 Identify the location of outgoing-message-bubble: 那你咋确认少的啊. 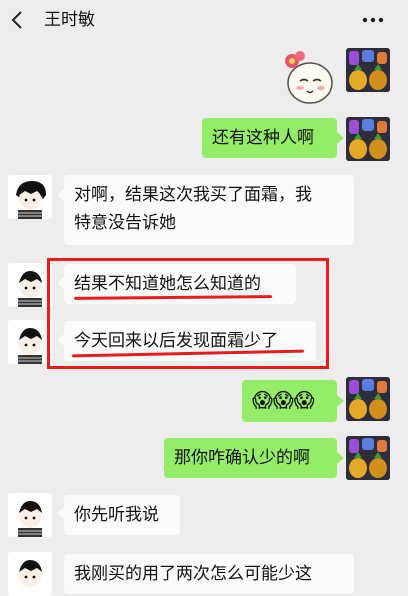
(250, 458).